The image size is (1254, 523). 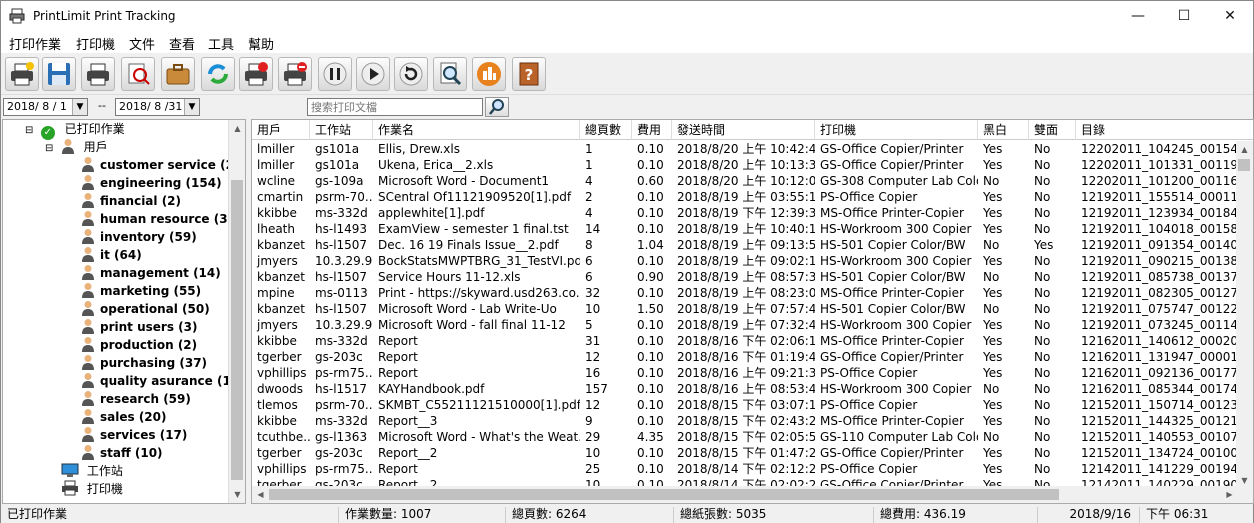 I want to click on column-header-user: 用戶, so click(x=281, y=130).